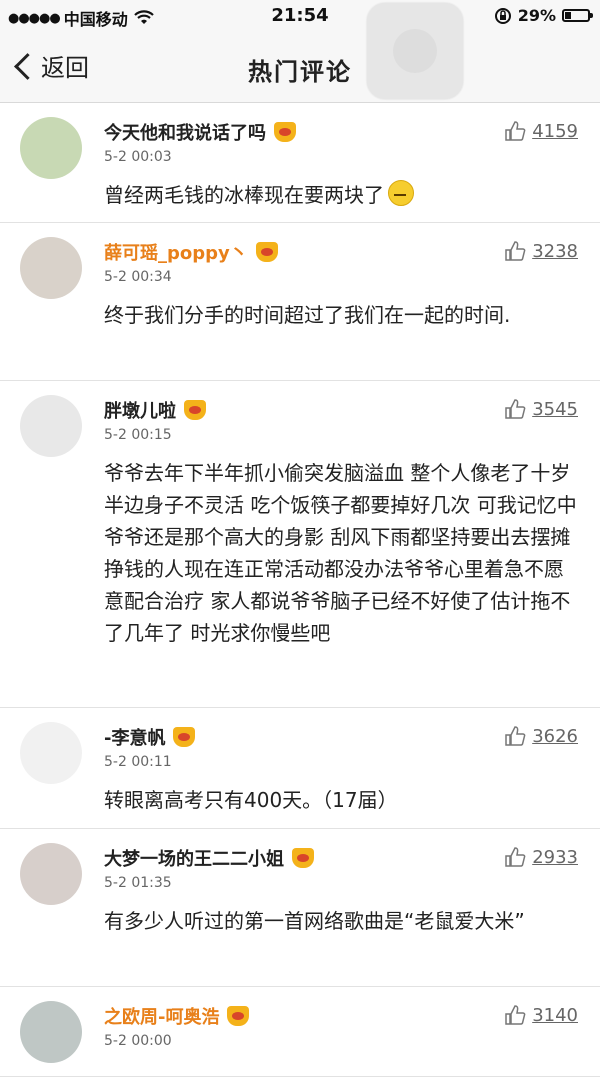  What do you see at coordinates (194, 859) in the screenshot?
I see `username-text: 大梦一场的王二二小姐` at bounding box center [194, 859].